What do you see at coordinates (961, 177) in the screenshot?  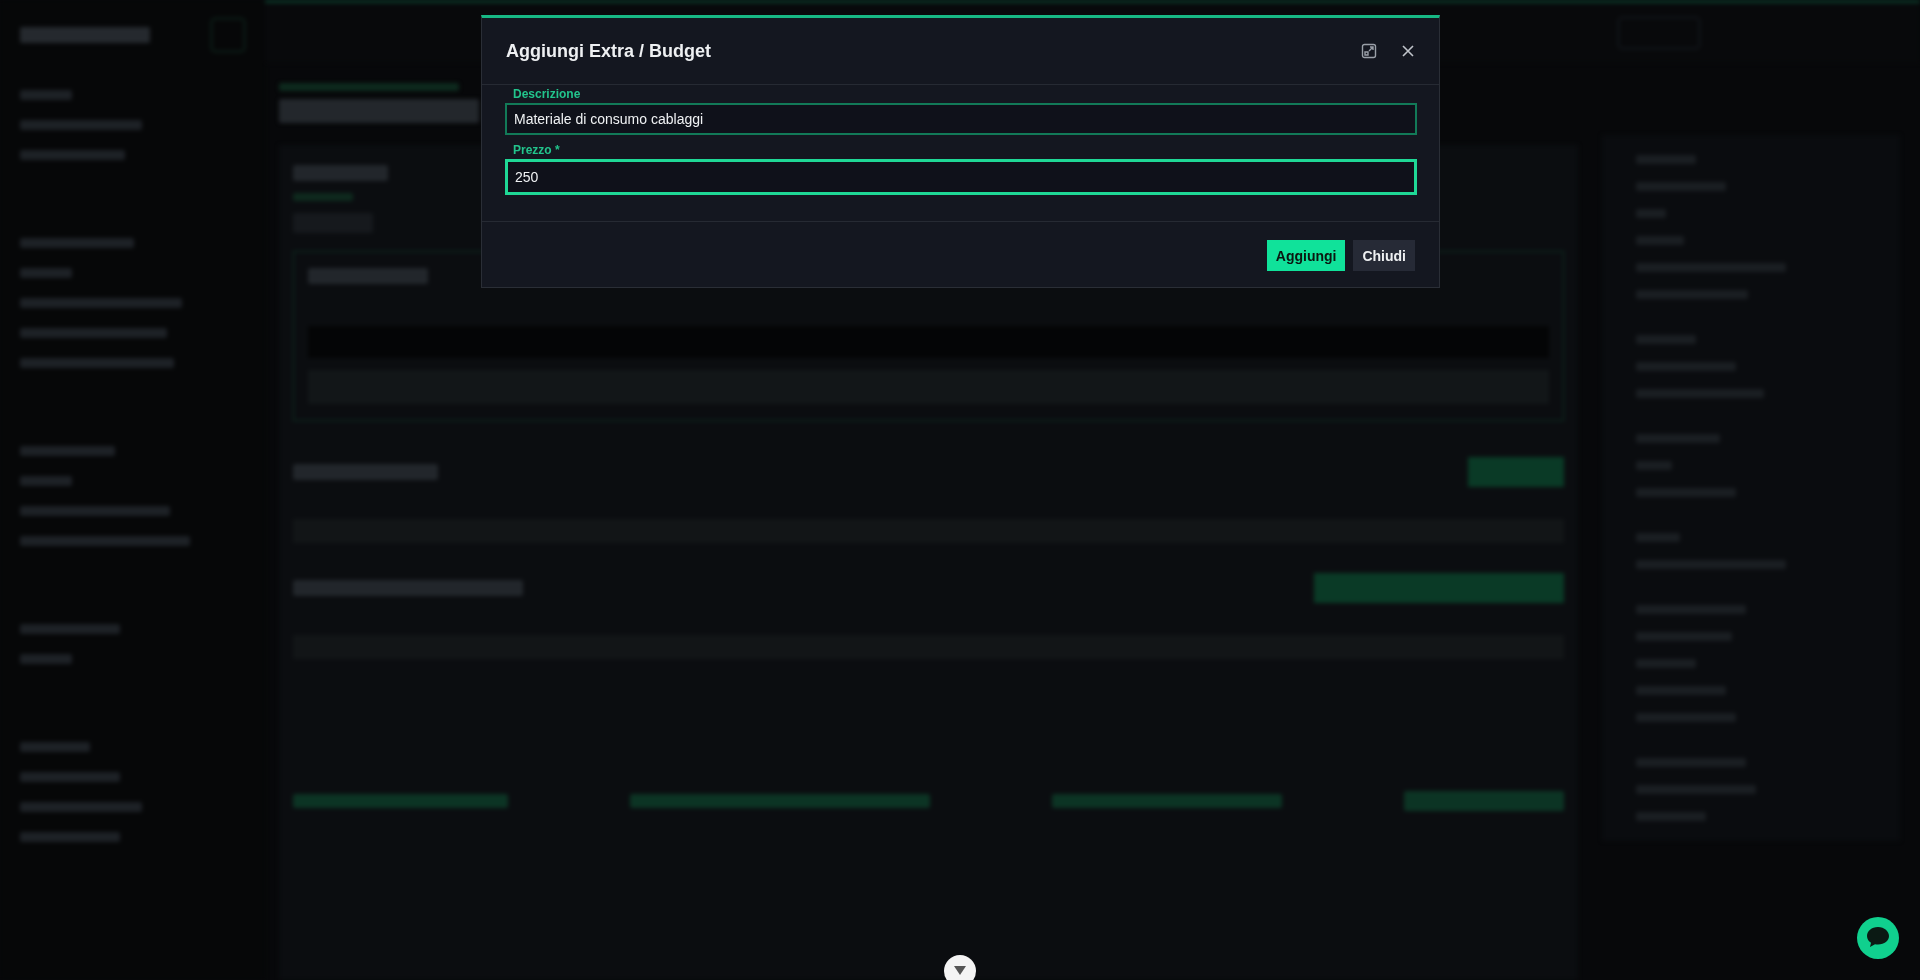 I see `input-field: 250` at bounding box center [961, 177].